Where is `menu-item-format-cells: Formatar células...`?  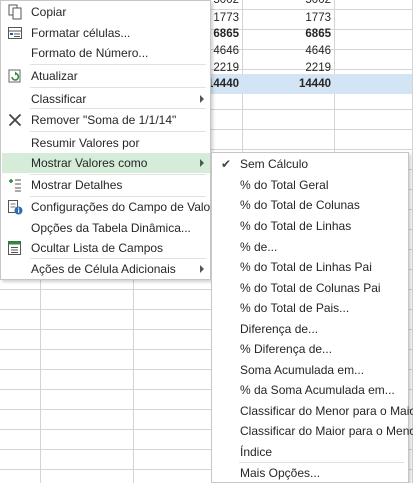 menu-item-format-cells: Formatar células... is located at coordinates (106, 33).